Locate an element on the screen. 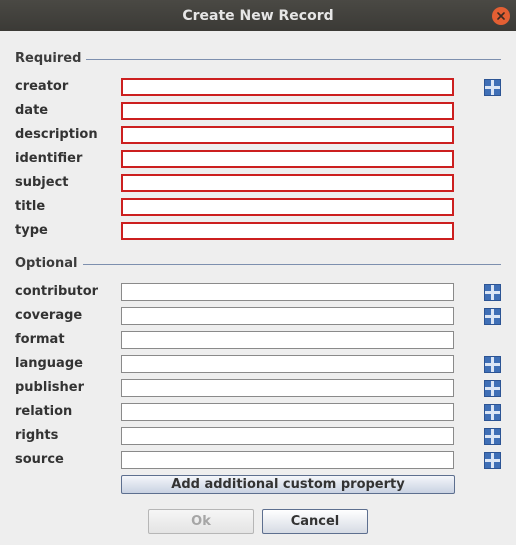 This screenshot has height=545, width=516. section-divider-optional is located at coordinates (292, 264).